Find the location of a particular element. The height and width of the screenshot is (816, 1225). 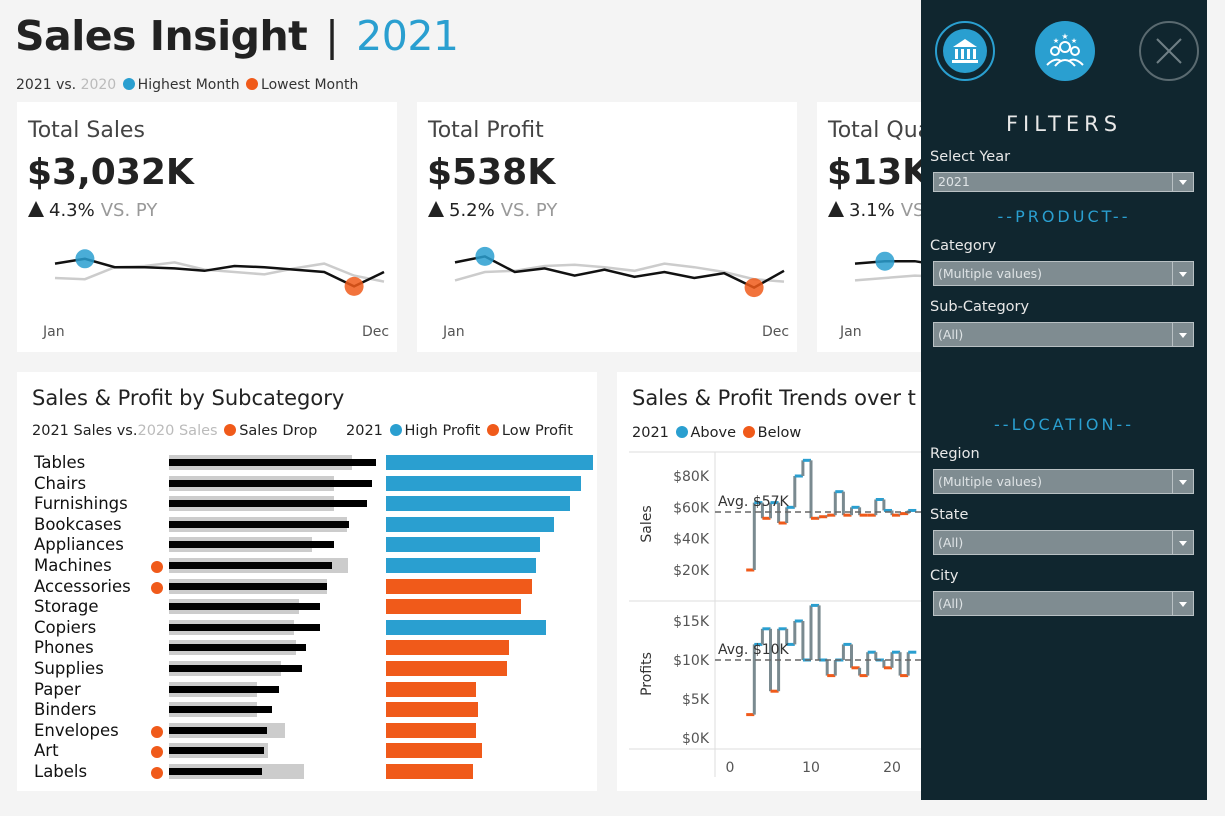

subcategory-label: Tables is located at coordinates (60, 462).